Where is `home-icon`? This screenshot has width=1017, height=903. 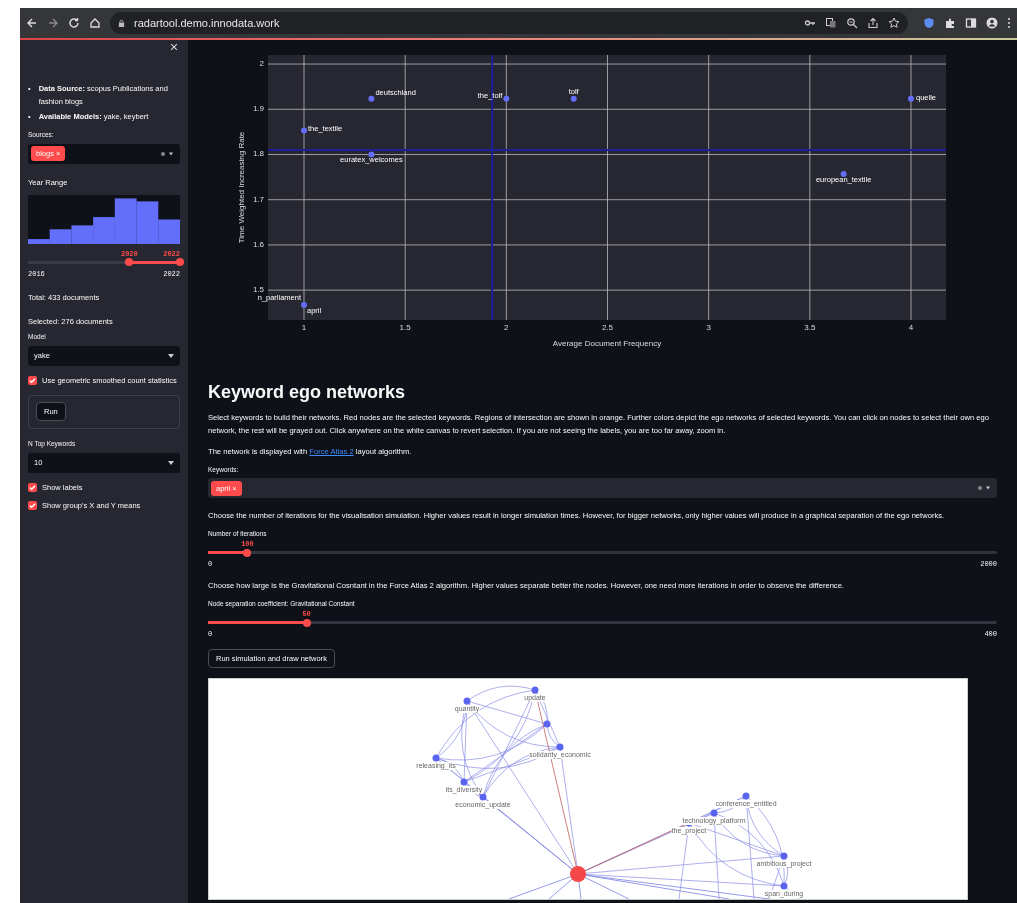
home-icon is located at coordinates (95, 23).